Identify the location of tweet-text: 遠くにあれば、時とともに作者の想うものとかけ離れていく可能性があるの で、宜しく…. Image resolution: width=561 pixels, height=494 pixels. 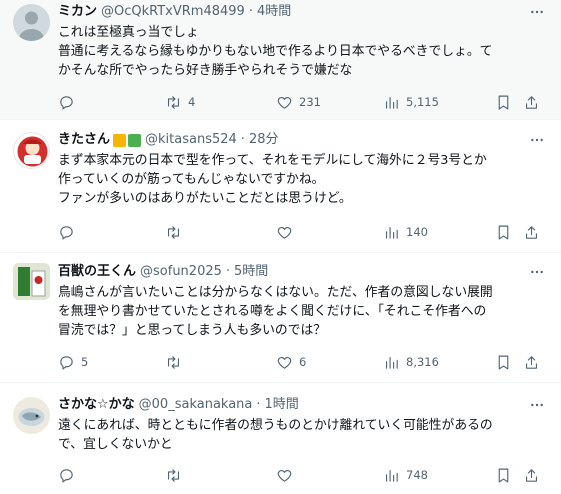
(275, 435).